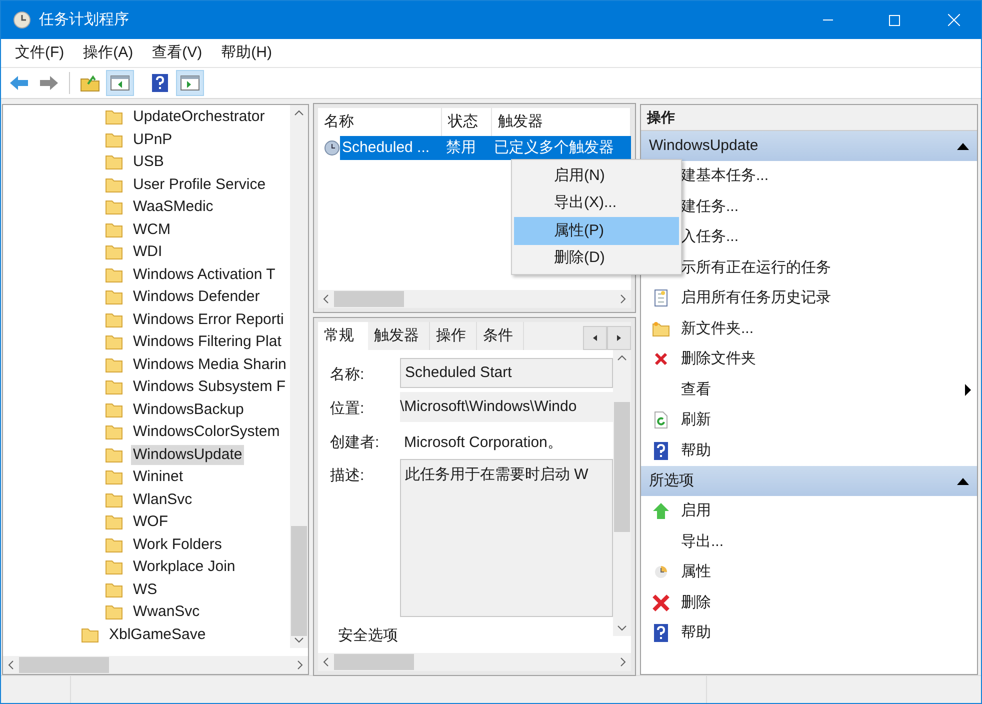 The image size is (982, 704). What do you see at coordinates (553, 148) in the screenshot?
I see `table-cell-text: 已定义多个触发器` at bounding box center [553, 148].